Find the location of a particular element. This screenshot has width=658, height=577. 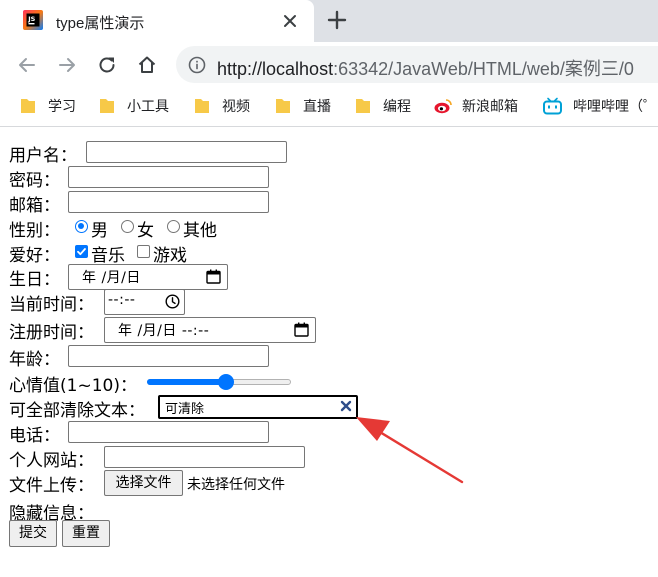

intellij-icon: JS is located at coordinates (33, 20).